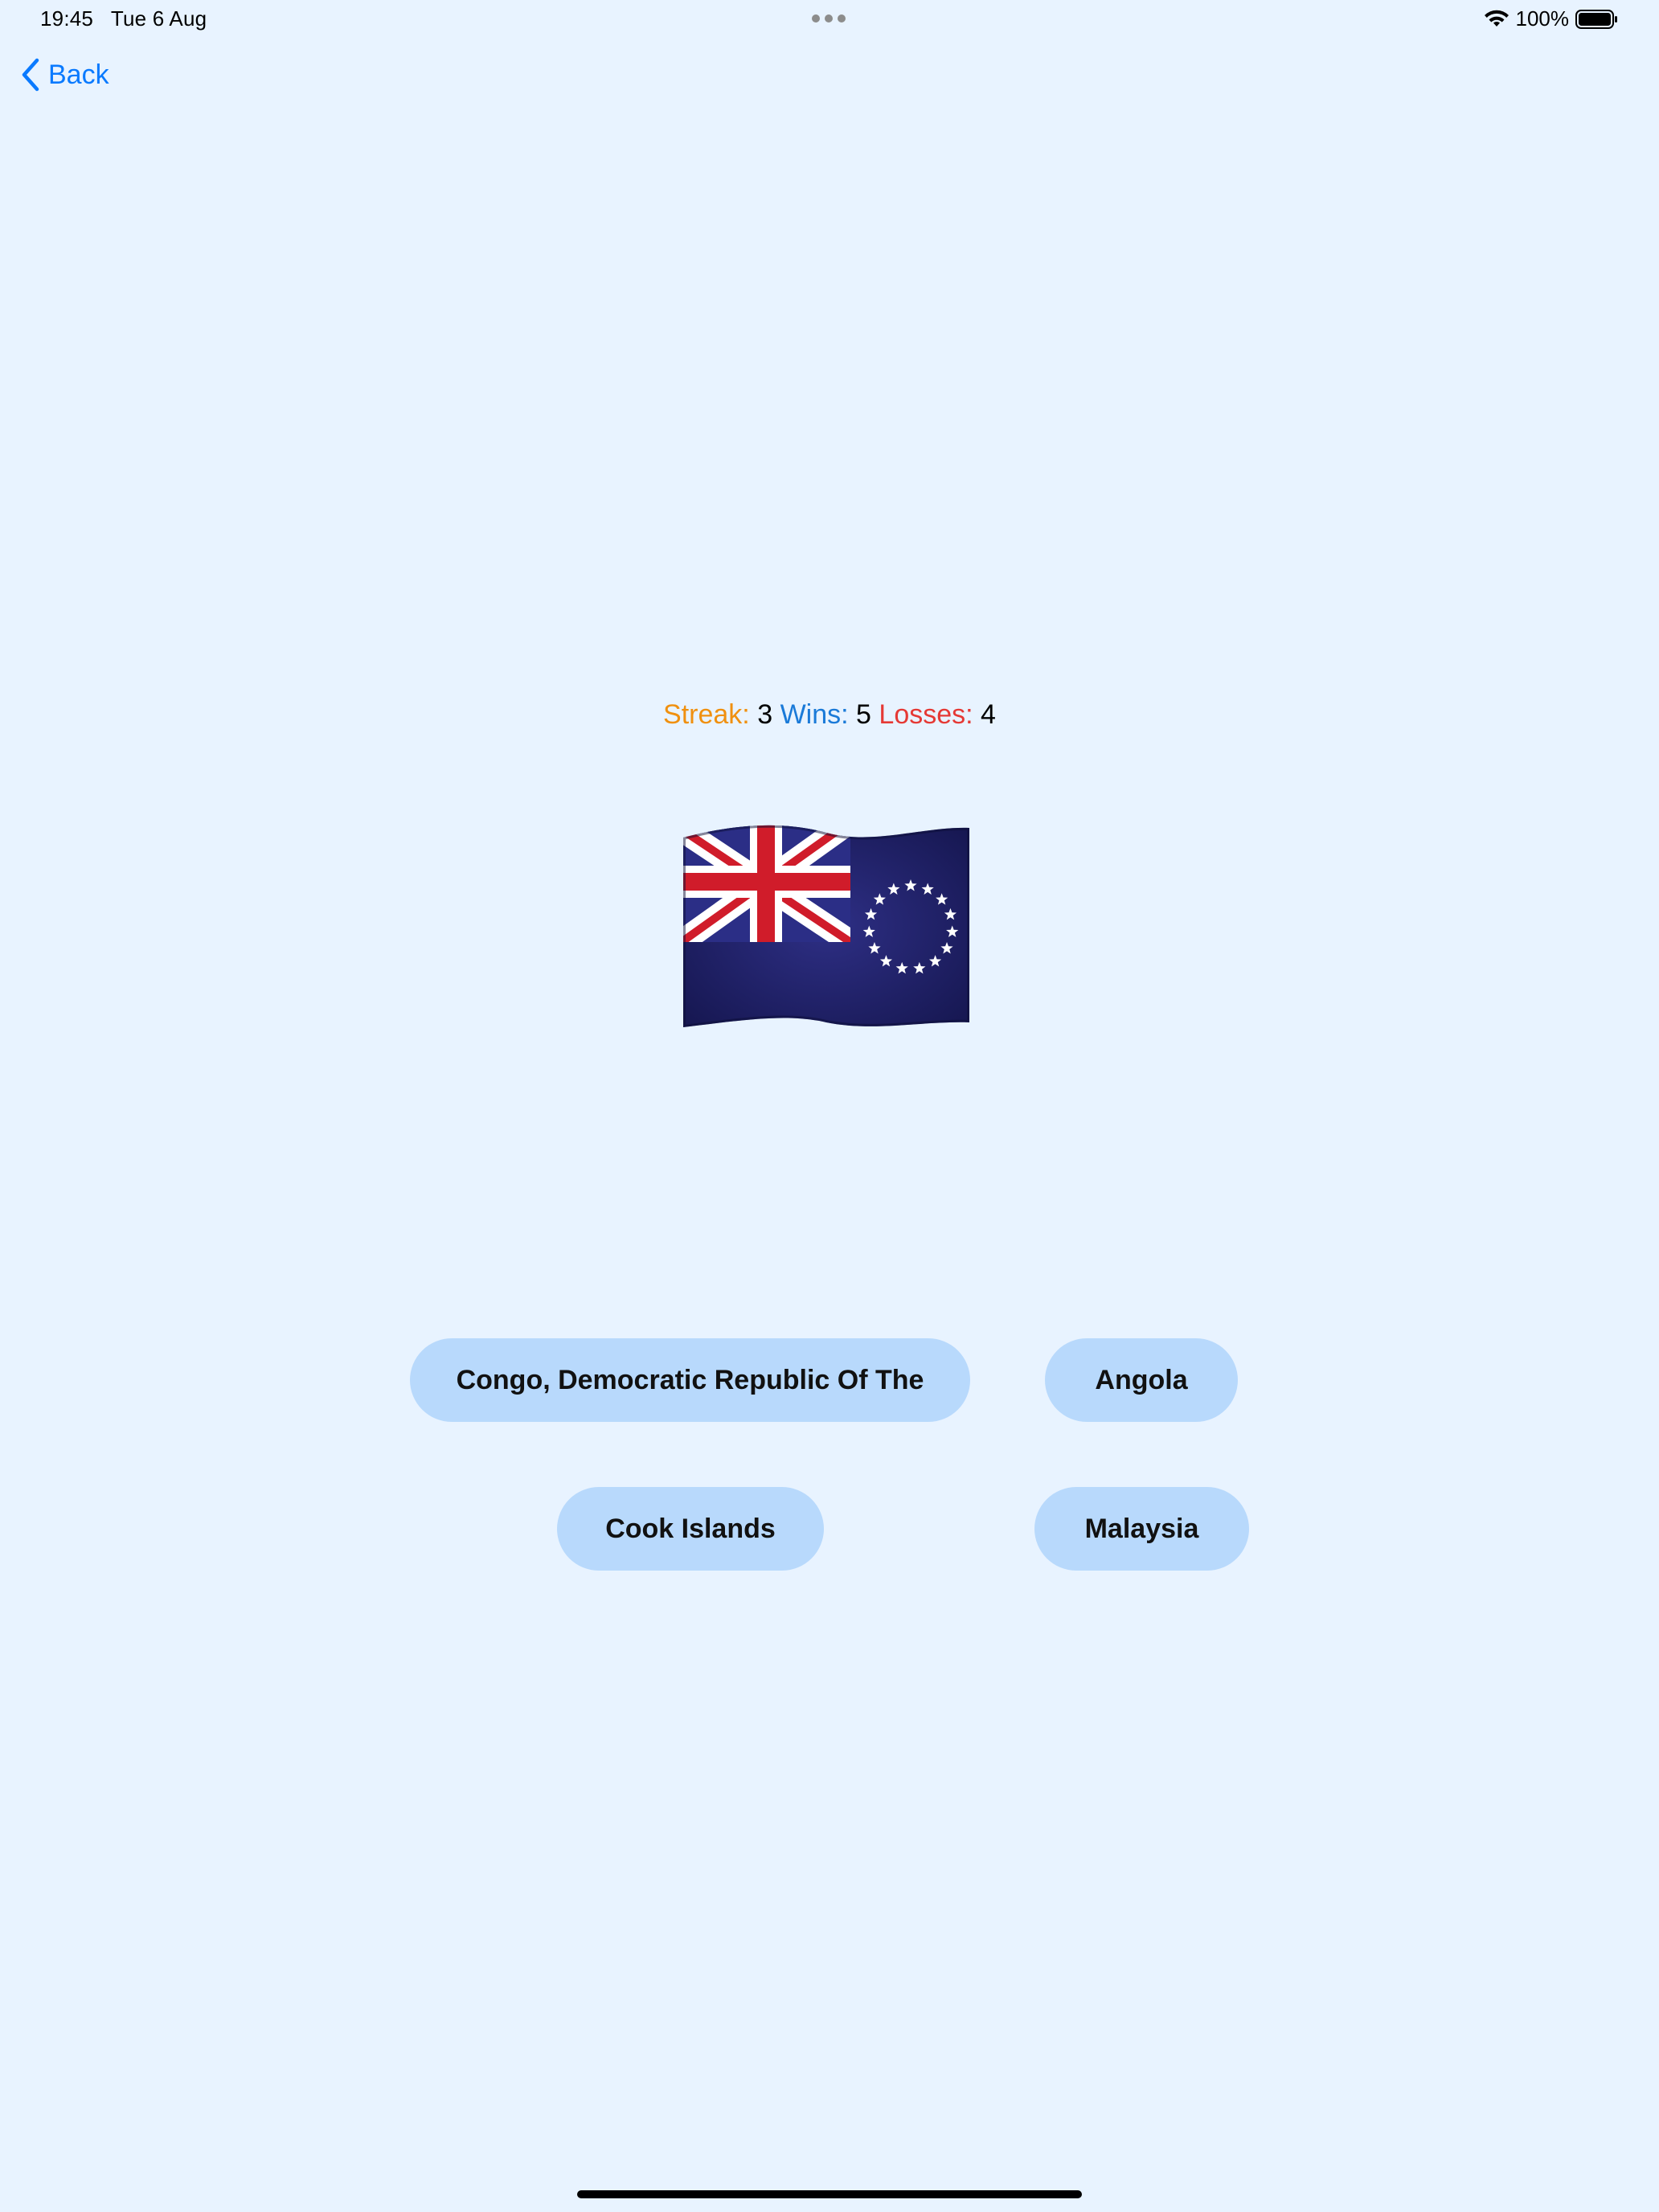 The height and width of the screenshot is (2212, 1659). I want to click on losses-label: Losses:, so click(926, 714).